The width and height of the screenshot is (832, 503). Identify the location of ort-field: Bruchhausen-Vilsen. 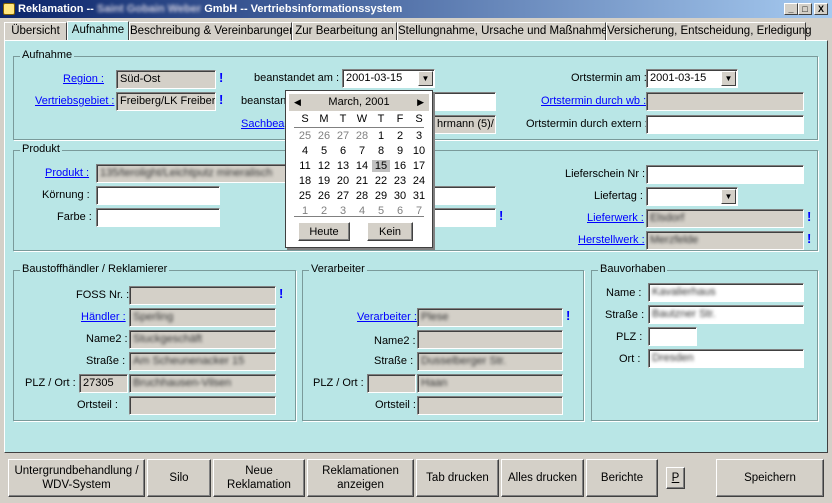
(202, 383).